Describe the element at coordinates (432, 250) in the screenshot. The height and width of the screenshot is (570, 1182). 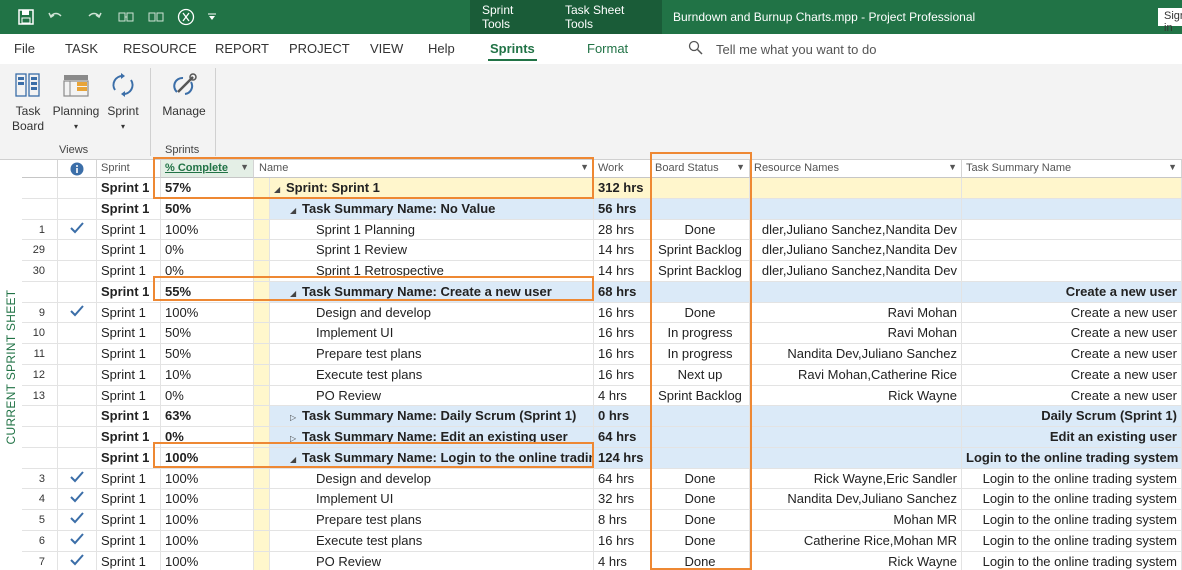
I see `name-cell: Sprint 1 Review` at that location.